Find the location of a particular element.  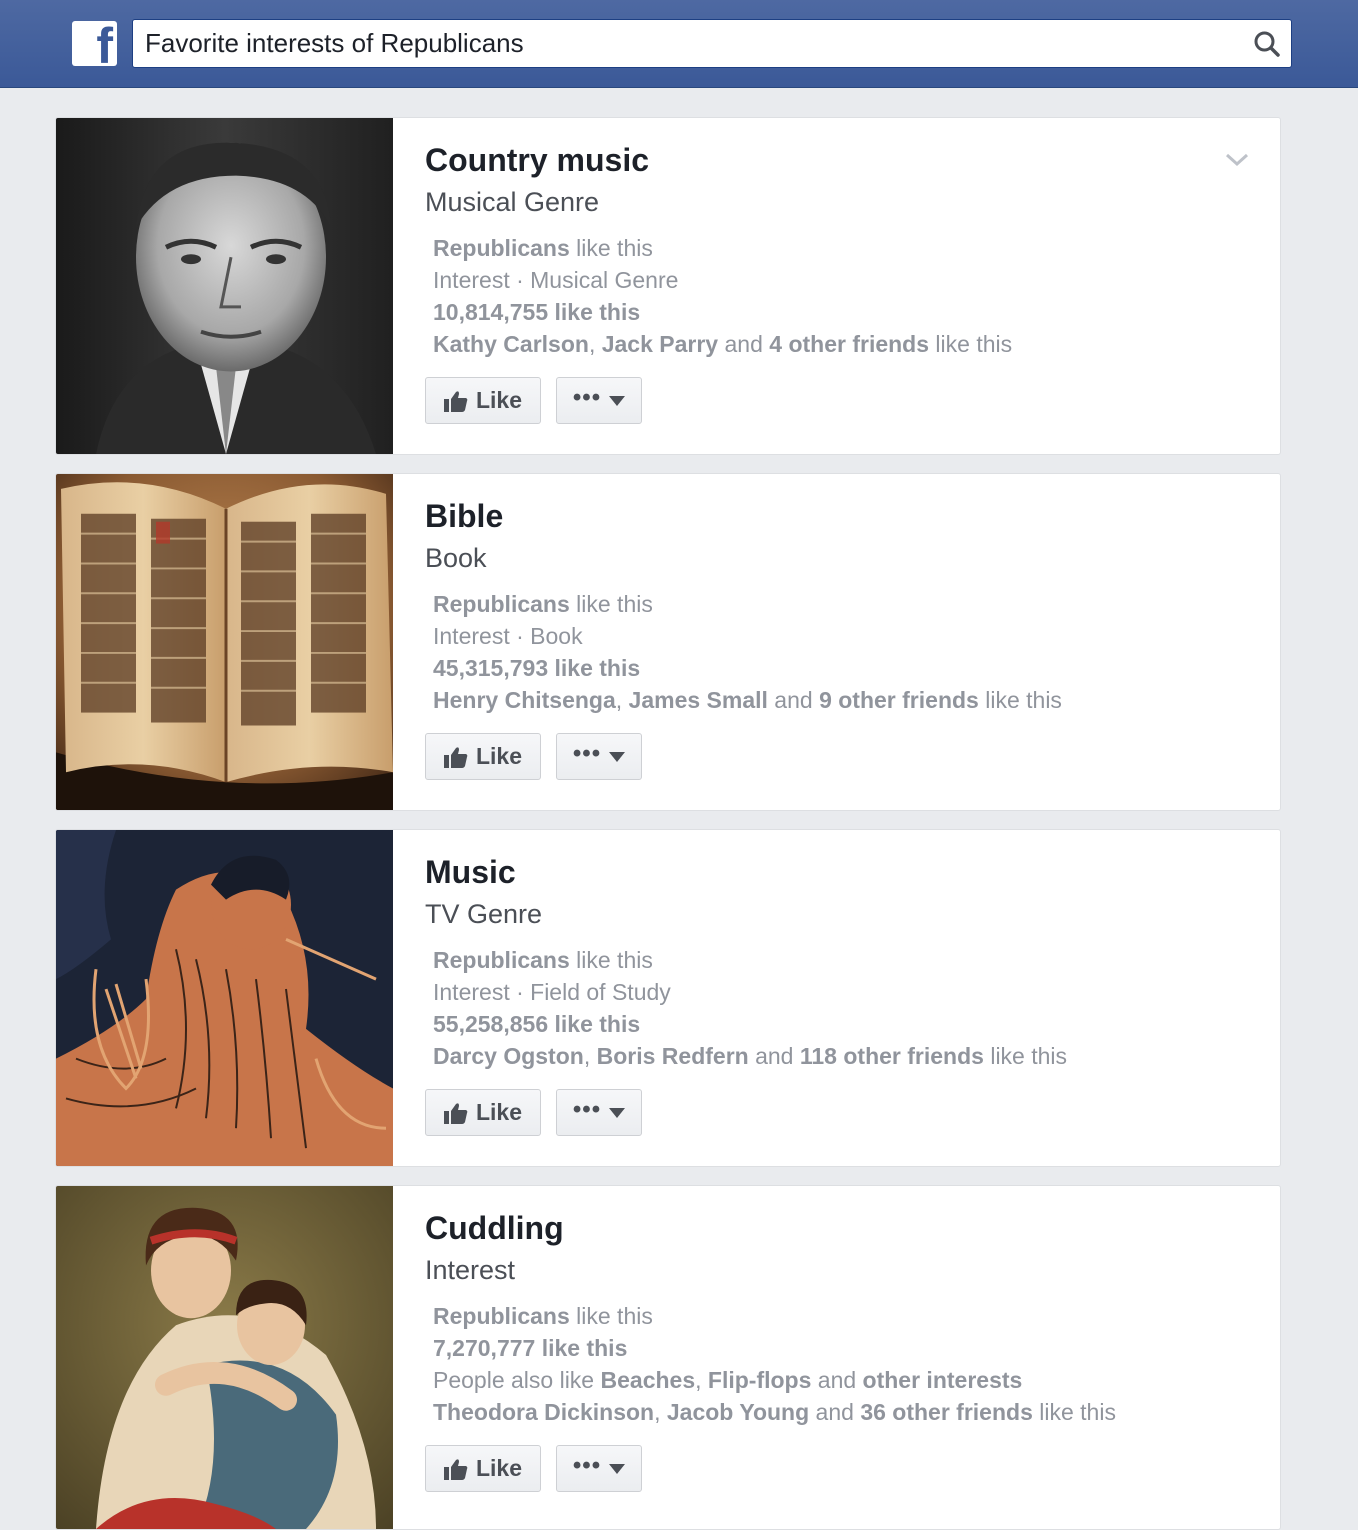

result-image-open-book-photo is located at coordinates (224, 642).